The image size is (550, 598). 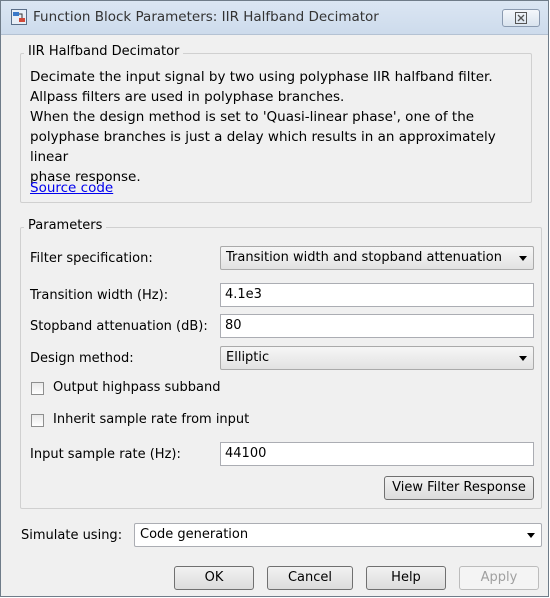 I want to click on transition-width-value: 4.1e3, so click(x=243, y=294).